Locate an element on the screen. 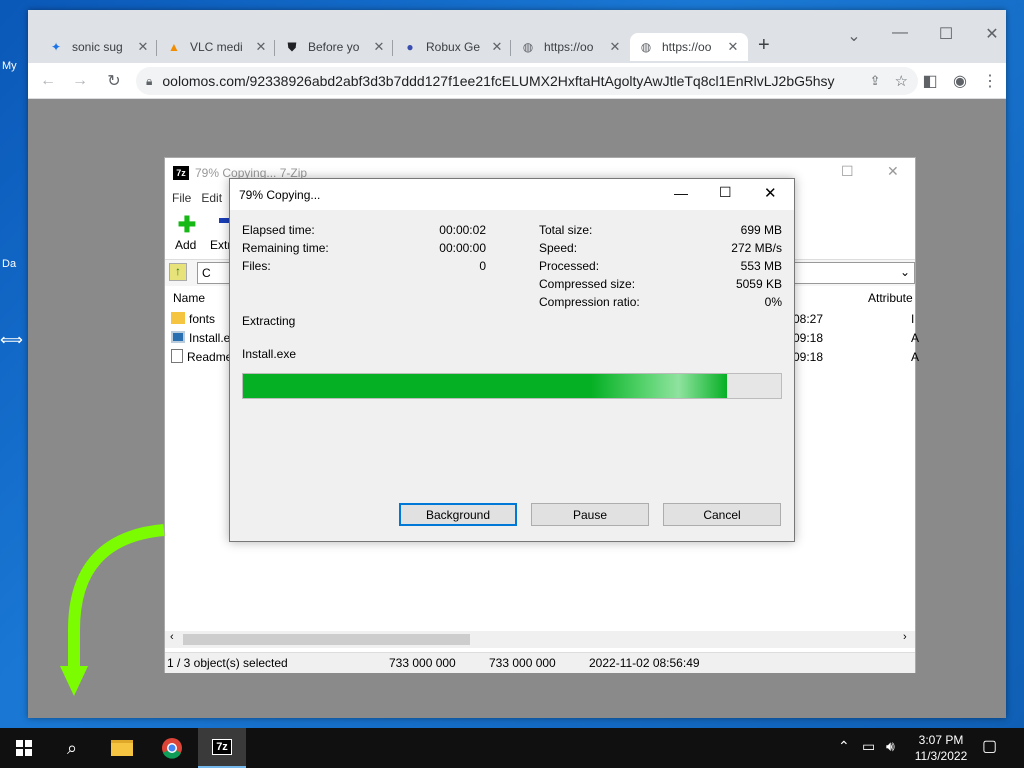  green-arrow-icon is located at coordinates (112, 610).